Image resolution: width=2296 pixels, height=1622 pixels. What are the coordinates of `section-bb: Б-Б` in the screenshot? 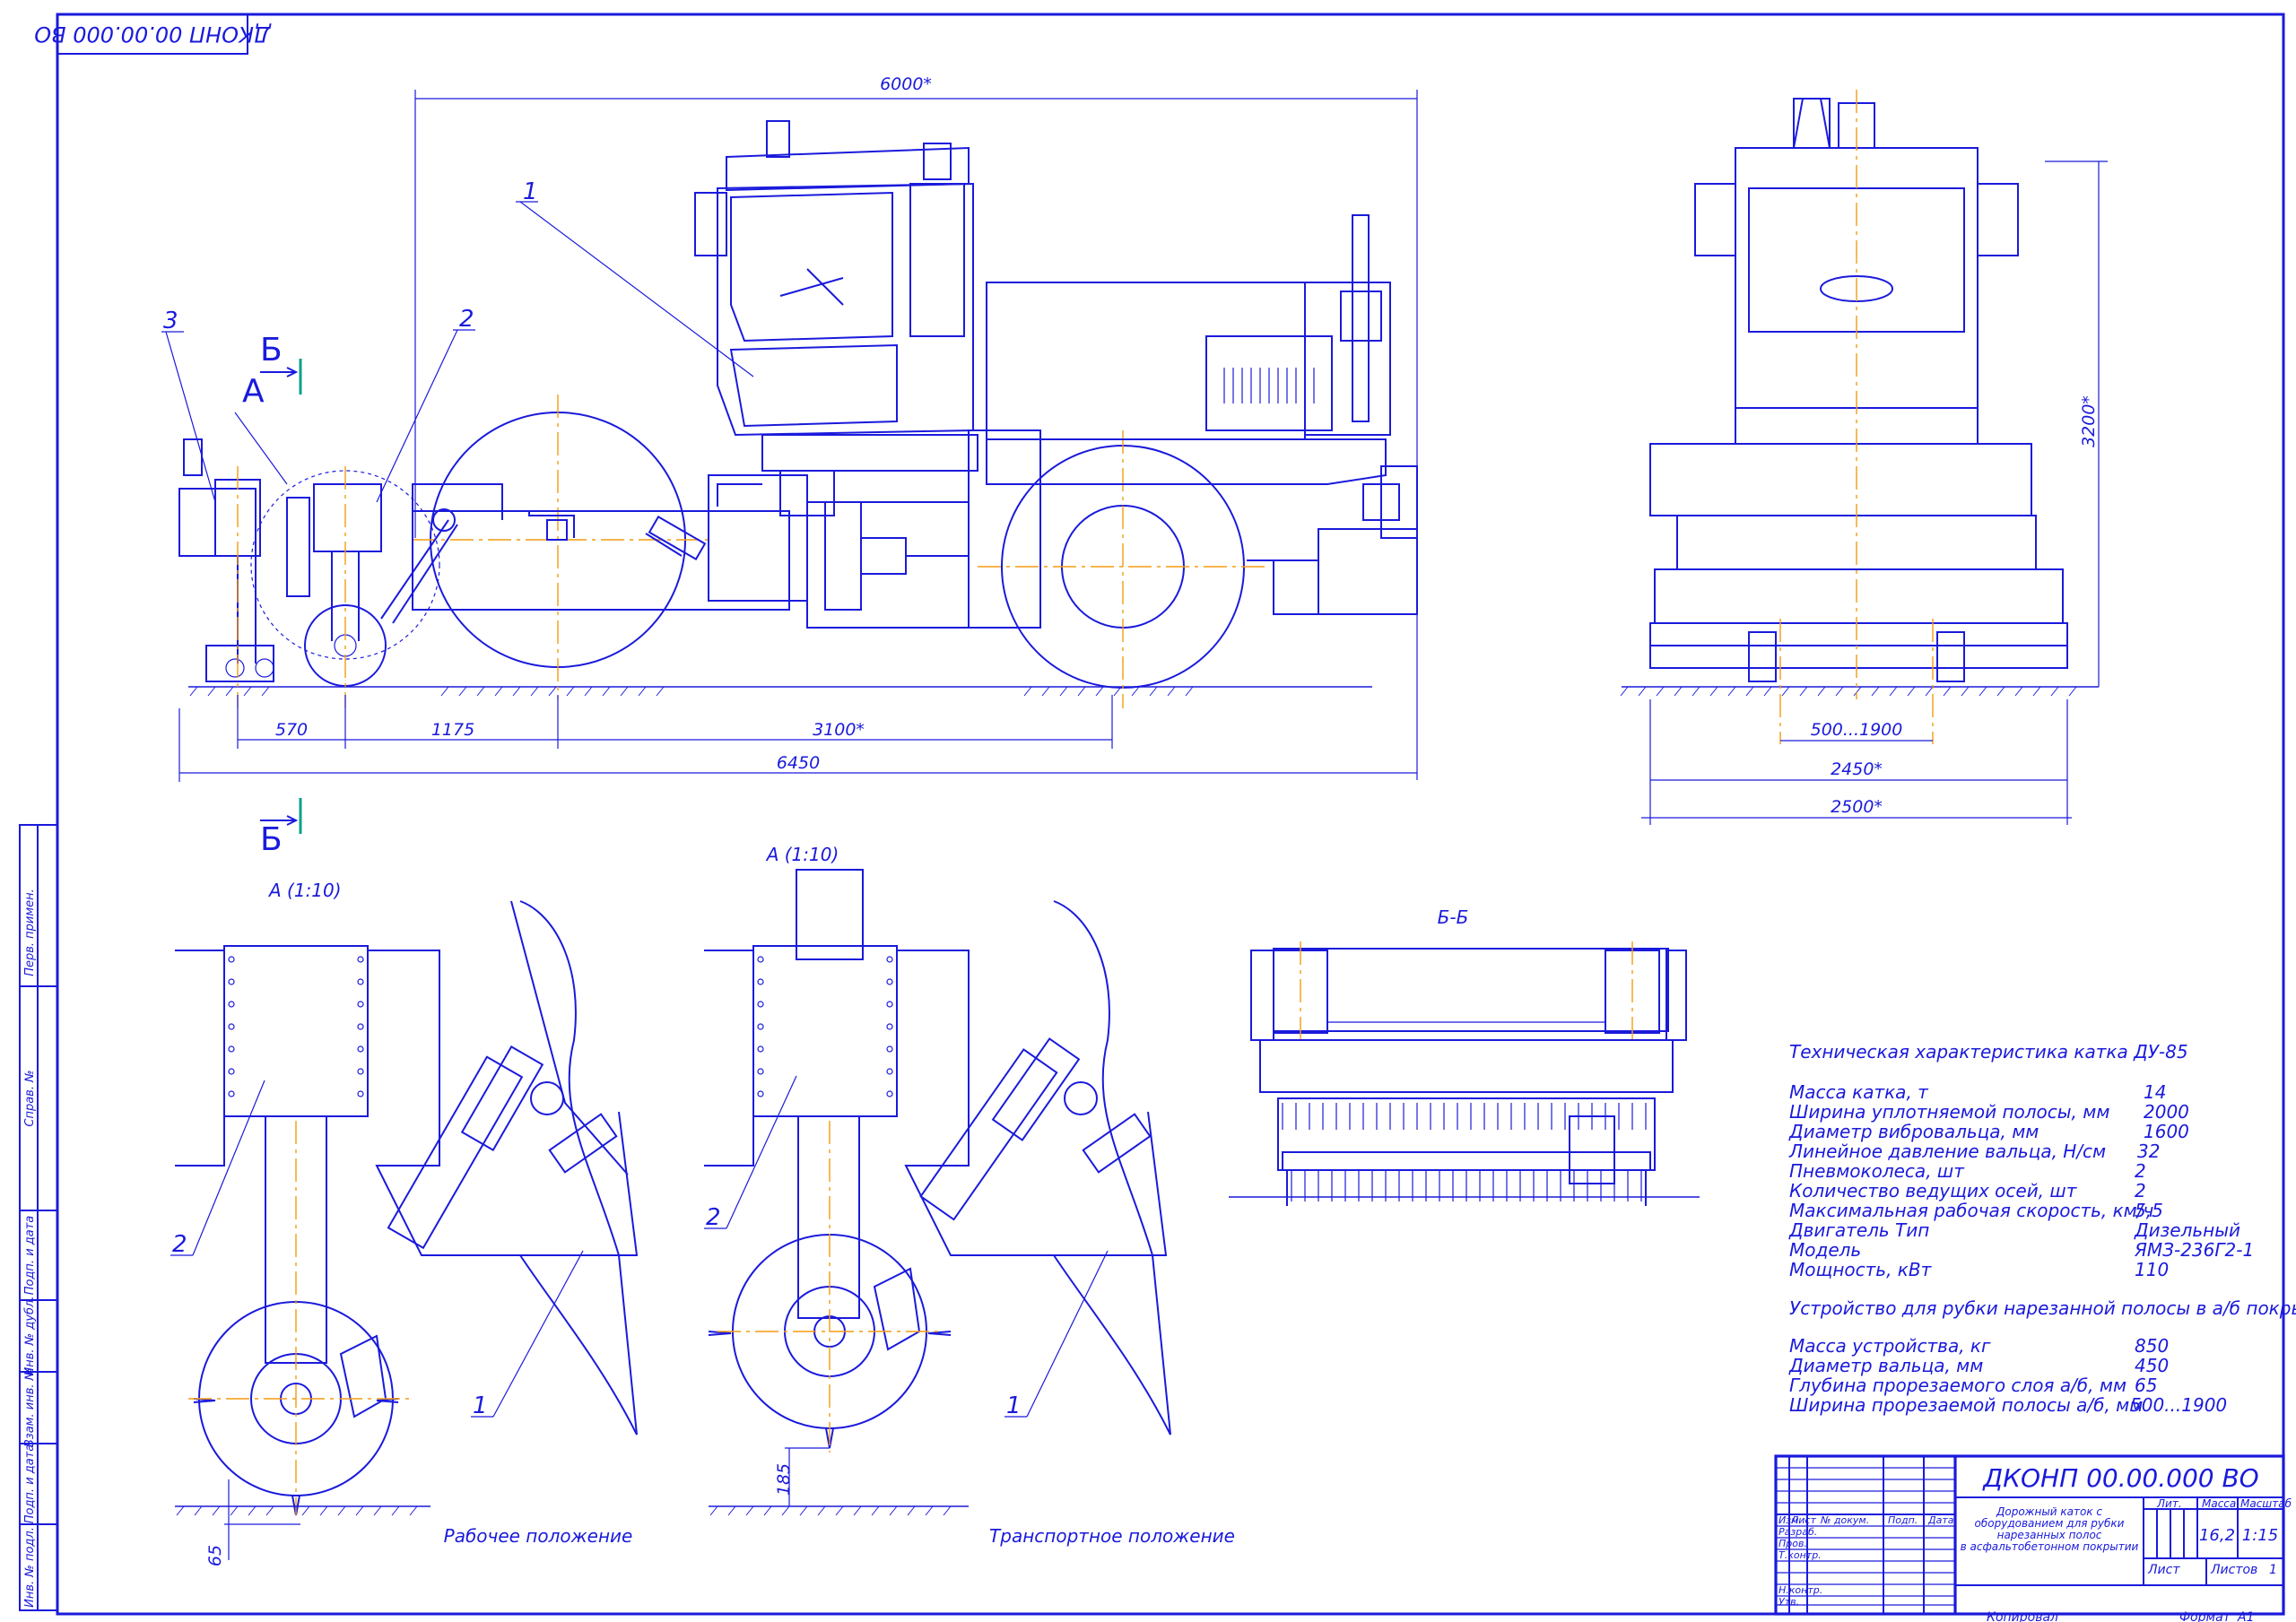 It's located at (1464, 1056).